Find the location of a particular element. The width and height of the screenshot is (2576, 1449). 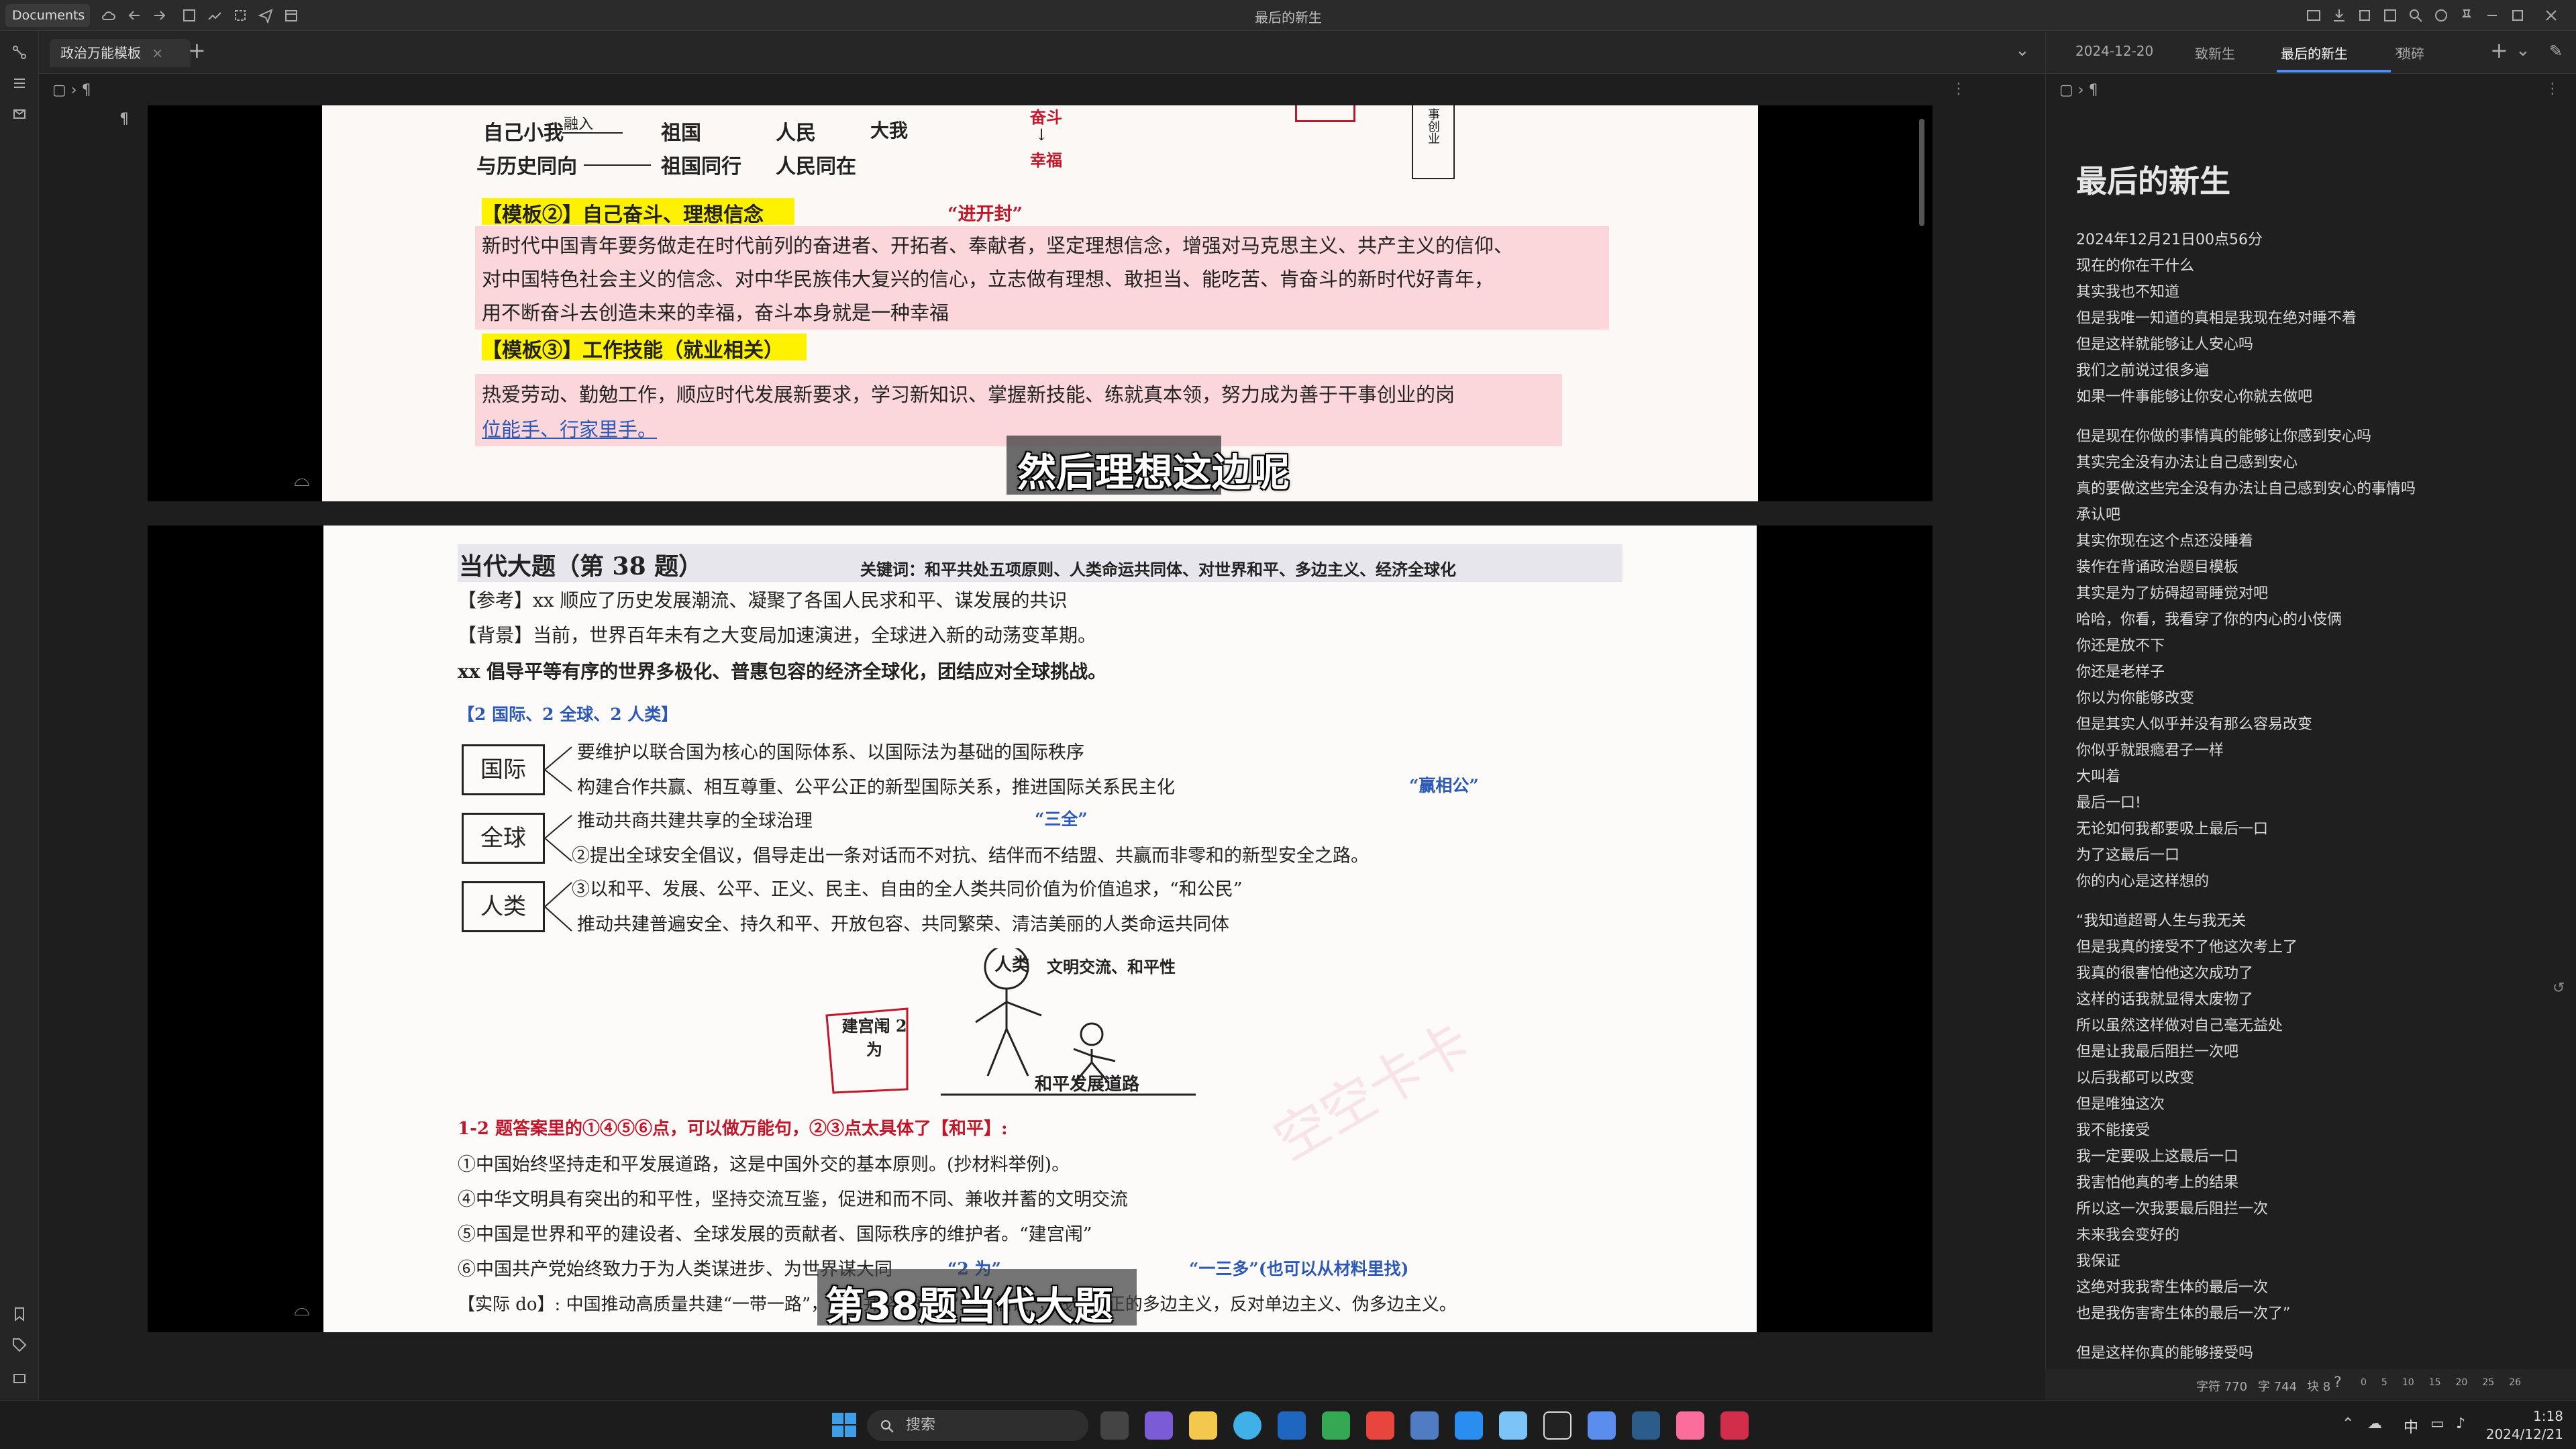

note-line: 这样的话我就显得太废物了 is located at coordinates (2317, 1000).